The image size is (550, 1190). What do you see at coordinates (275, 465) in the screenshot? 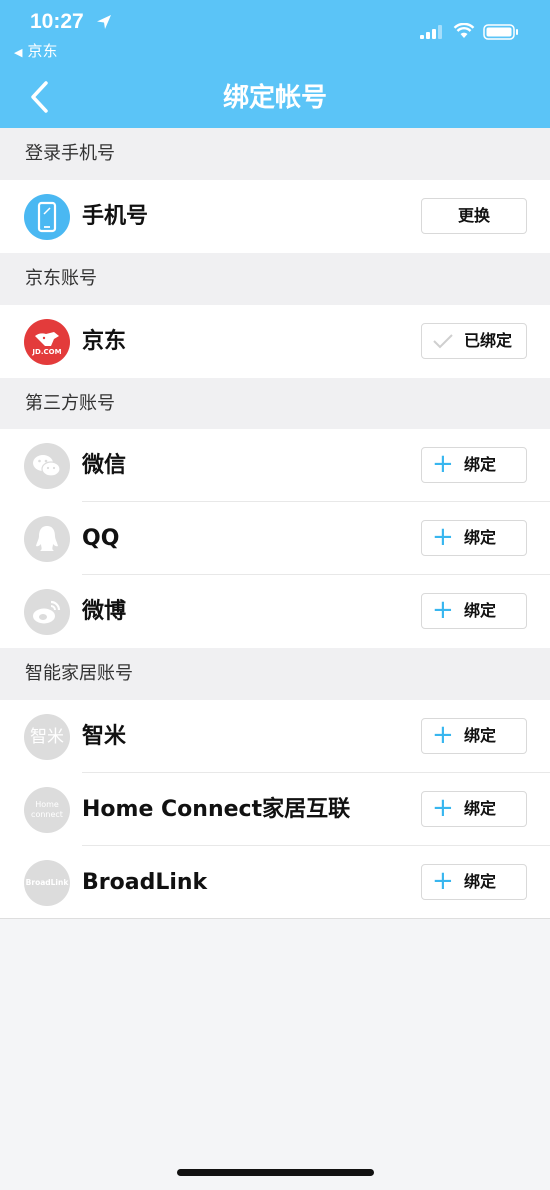
I see `account-row-wechat: 微信 + 绑定` at bounding box center [275, 465].